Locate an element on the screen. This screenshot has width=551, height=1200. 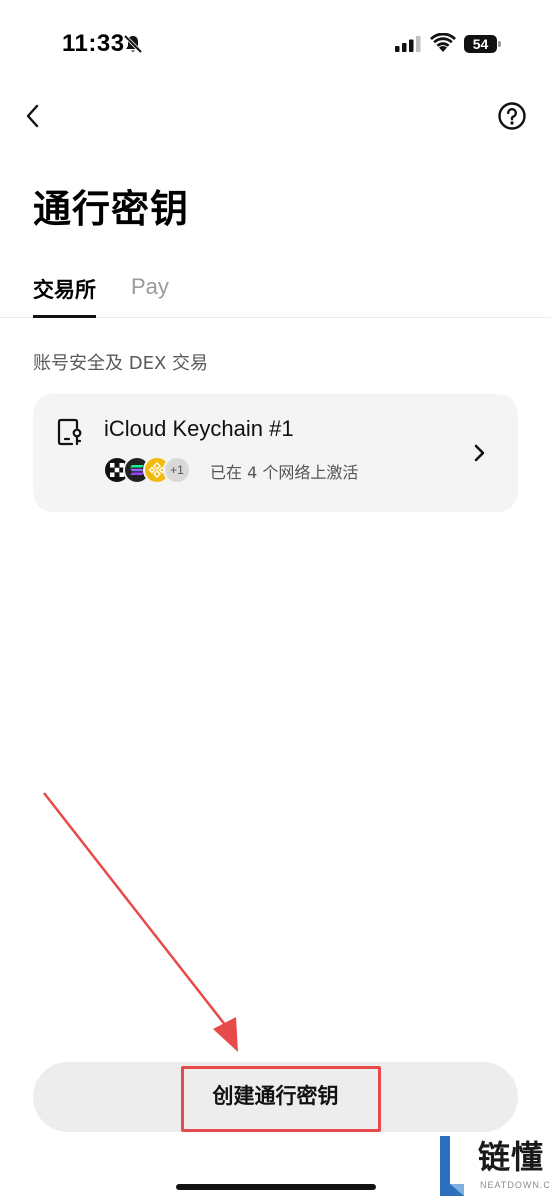
wifi-icon is located at coordinates (443, 42).